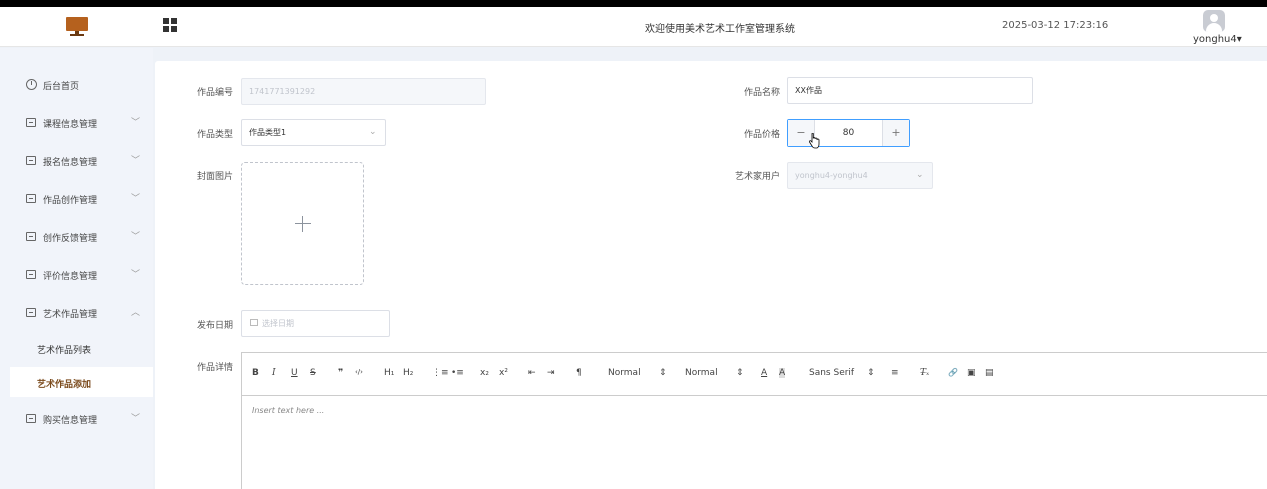 The width and height of the screenshot is (1267, 489). I want to click on sidebar-item-label: 课程信息管理, so click(70, 125).